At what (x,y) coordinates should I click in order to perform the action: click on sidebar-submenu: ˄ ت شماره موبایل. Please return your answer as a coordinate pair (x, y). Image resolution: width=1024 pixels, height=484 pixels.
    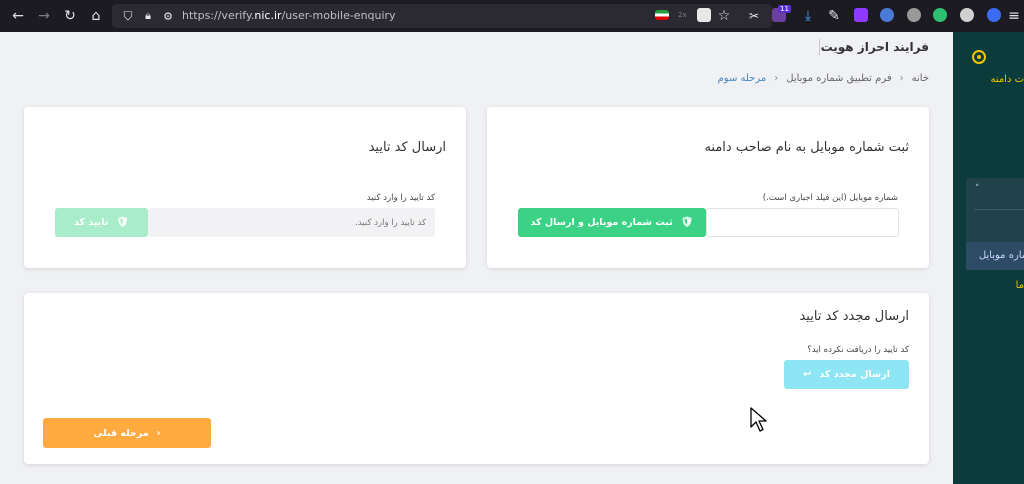
    Looking at the image, I should click on (995, 224).